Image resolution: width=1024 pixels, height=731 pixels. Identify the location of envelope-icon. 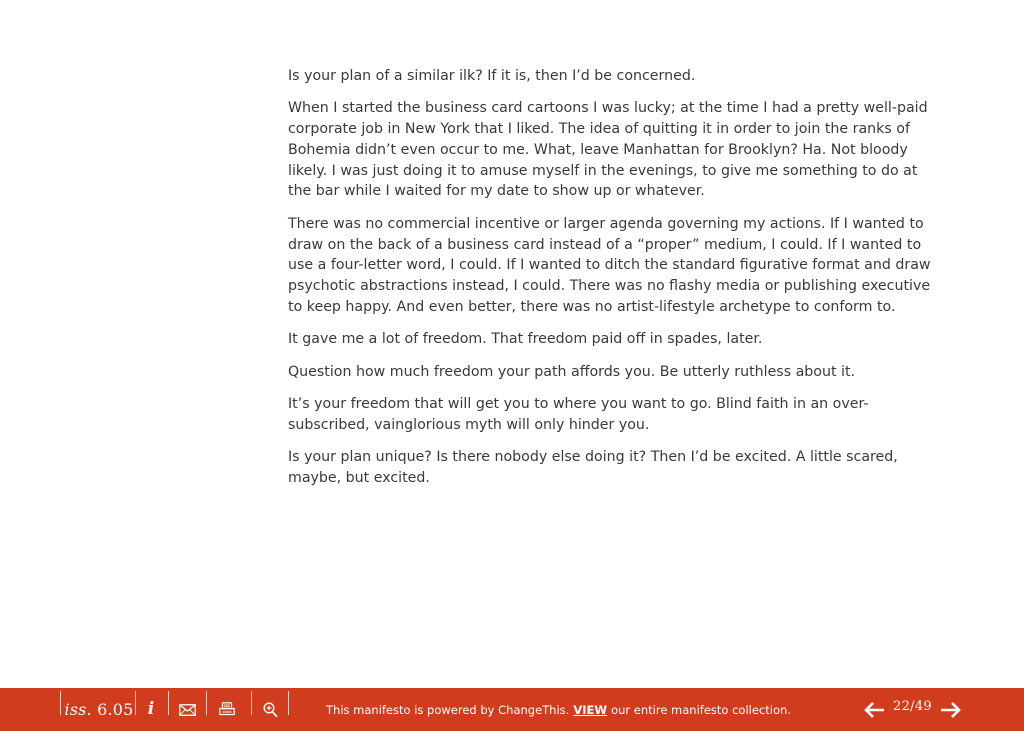
(187, 709).